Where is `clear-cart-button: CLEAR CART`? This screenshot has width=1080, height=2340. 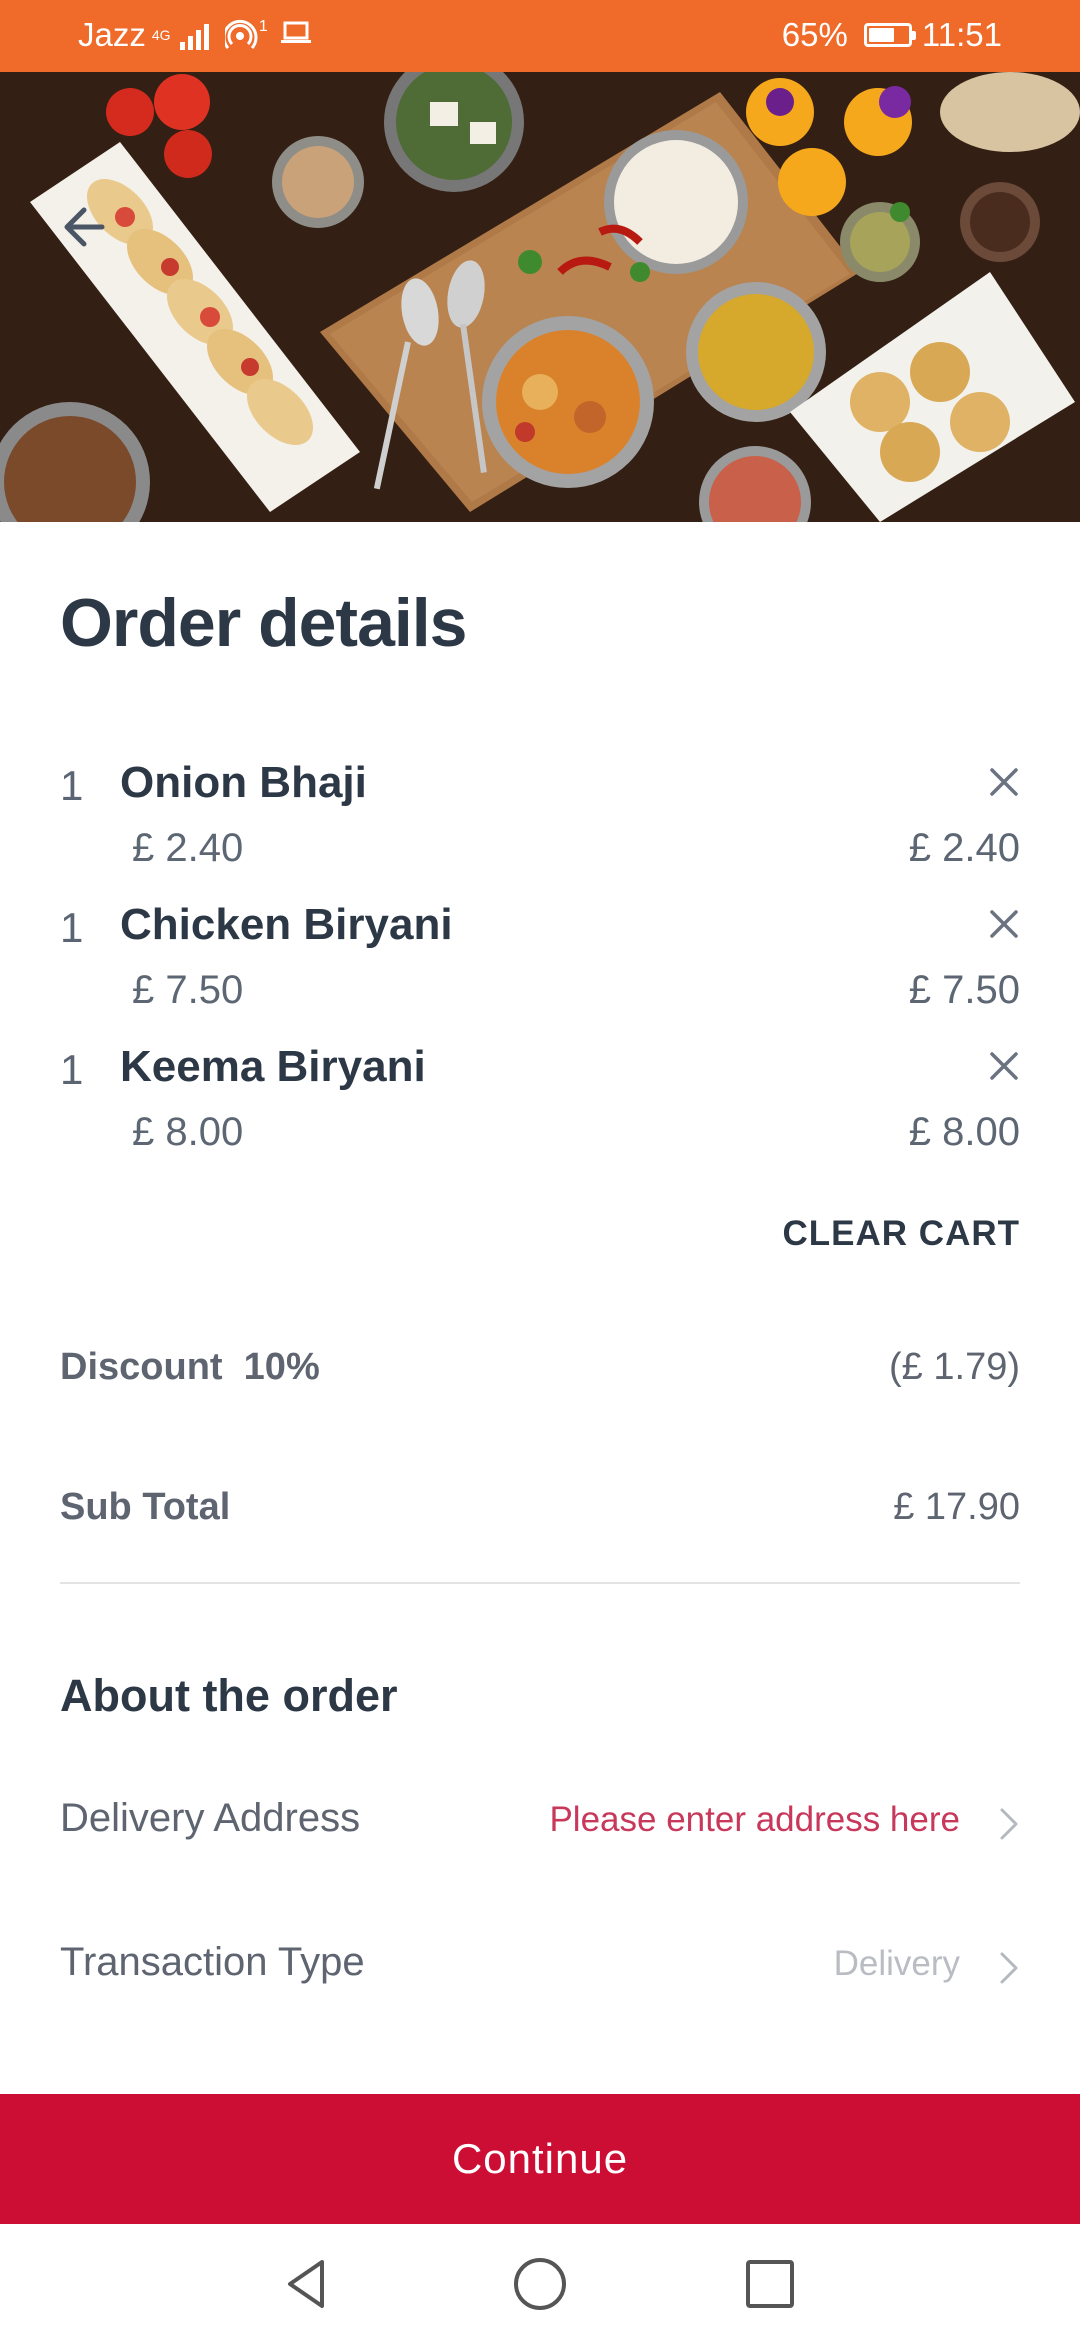
clear-cart-button: CLEAR CART is located at coordinates (901, 1234).